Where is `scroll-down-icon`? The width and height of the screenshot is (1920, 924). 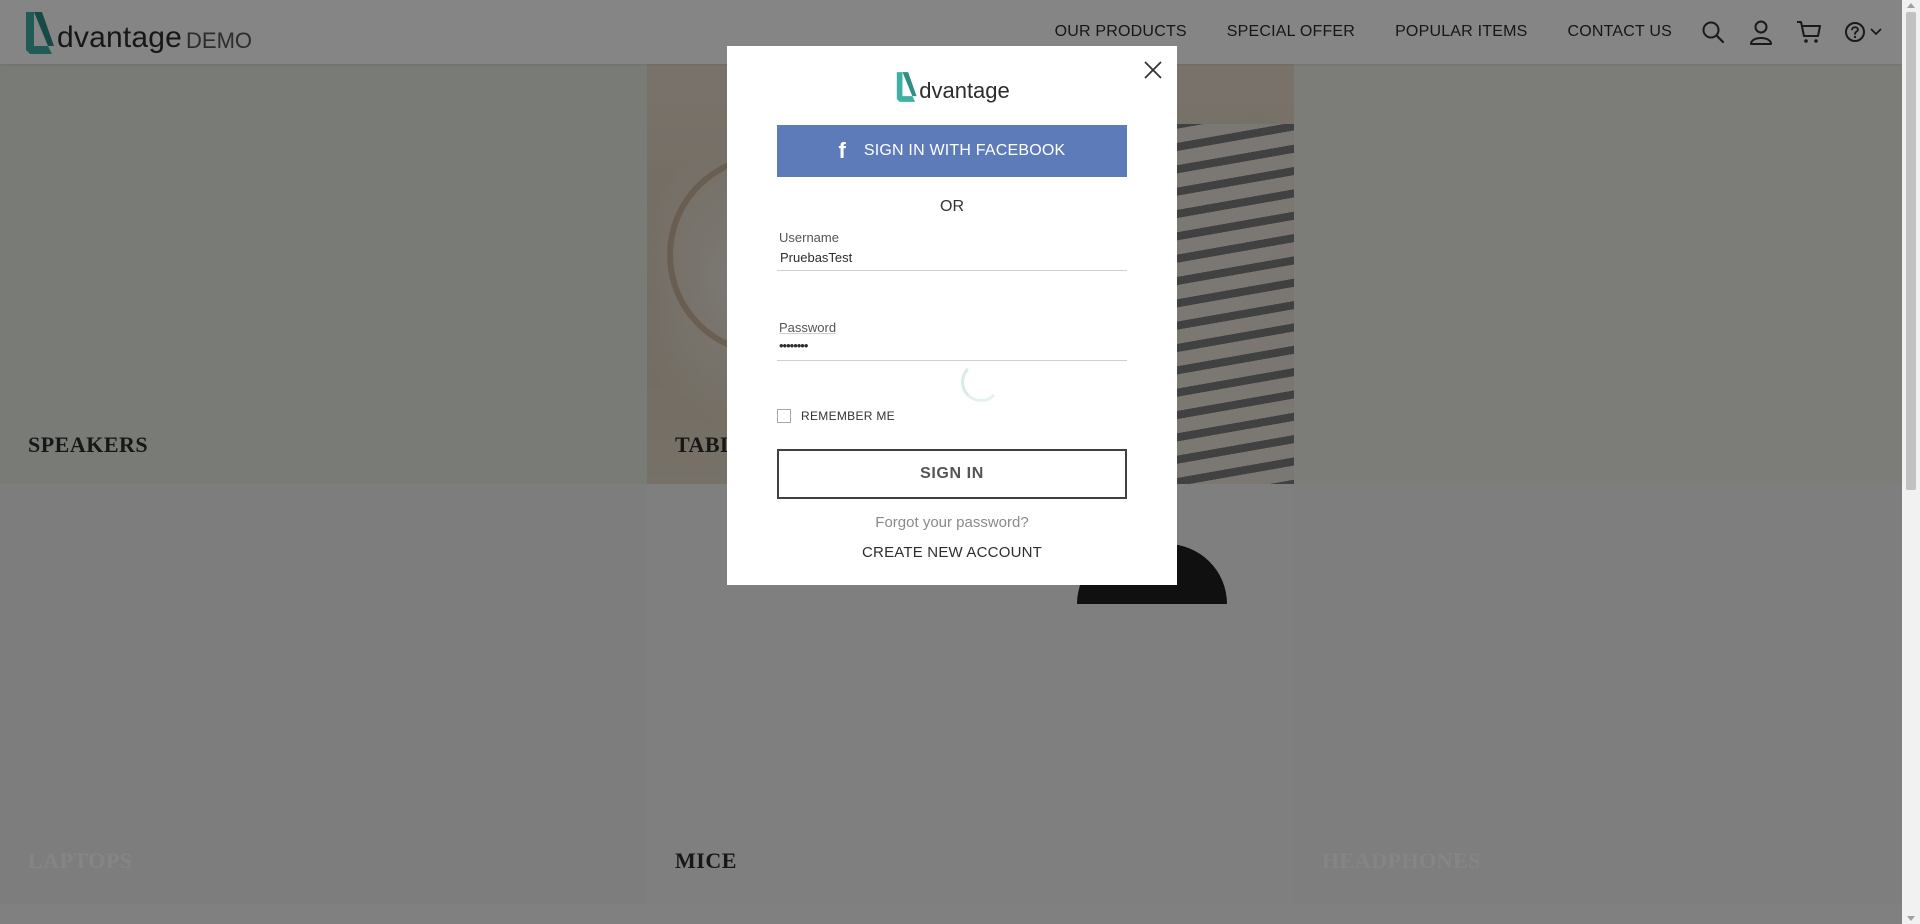 scroll-down-icon is located at coordinates (1911, 918).